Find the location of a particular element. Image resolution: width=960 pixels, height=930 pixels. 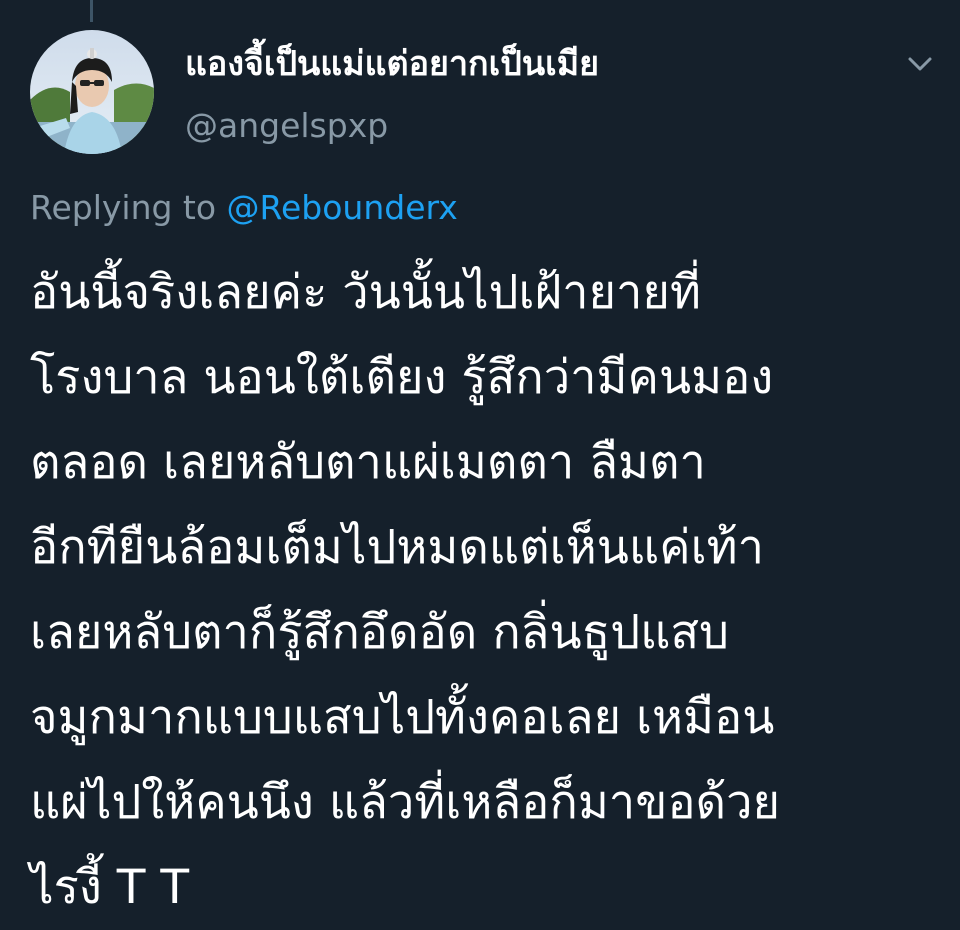

tweet-text-line: อันนี้จริงเลยค่ะ วันนั้นไปเฝ้ายายที่ is located at coordinates (365, 292).